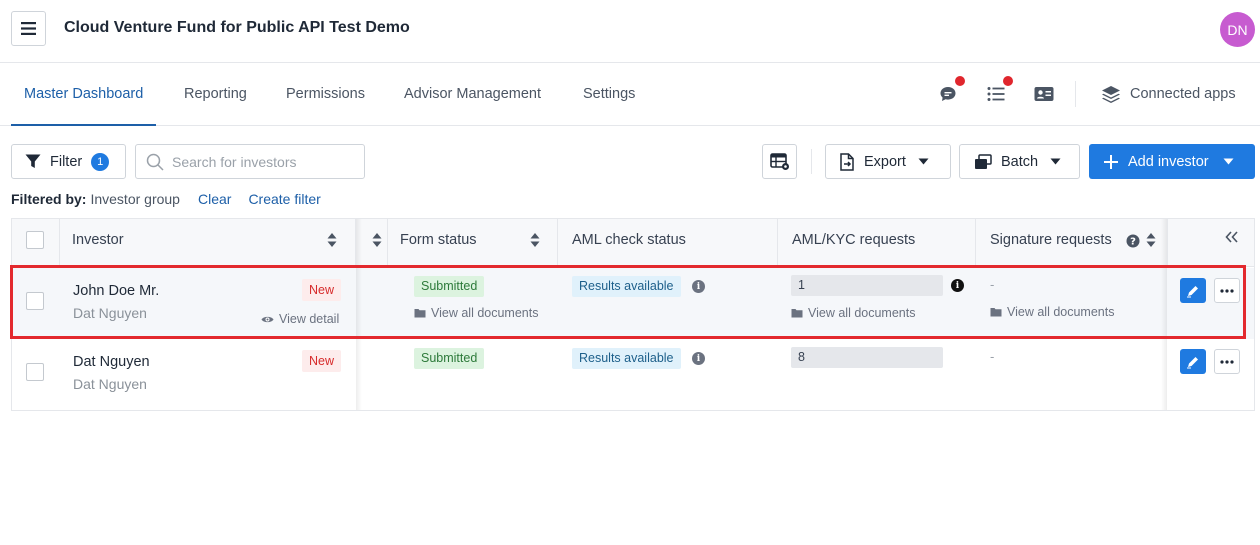 The height and width of the screenshot is (545, 1260). I want to click on task-list-button, so click(999, 90).